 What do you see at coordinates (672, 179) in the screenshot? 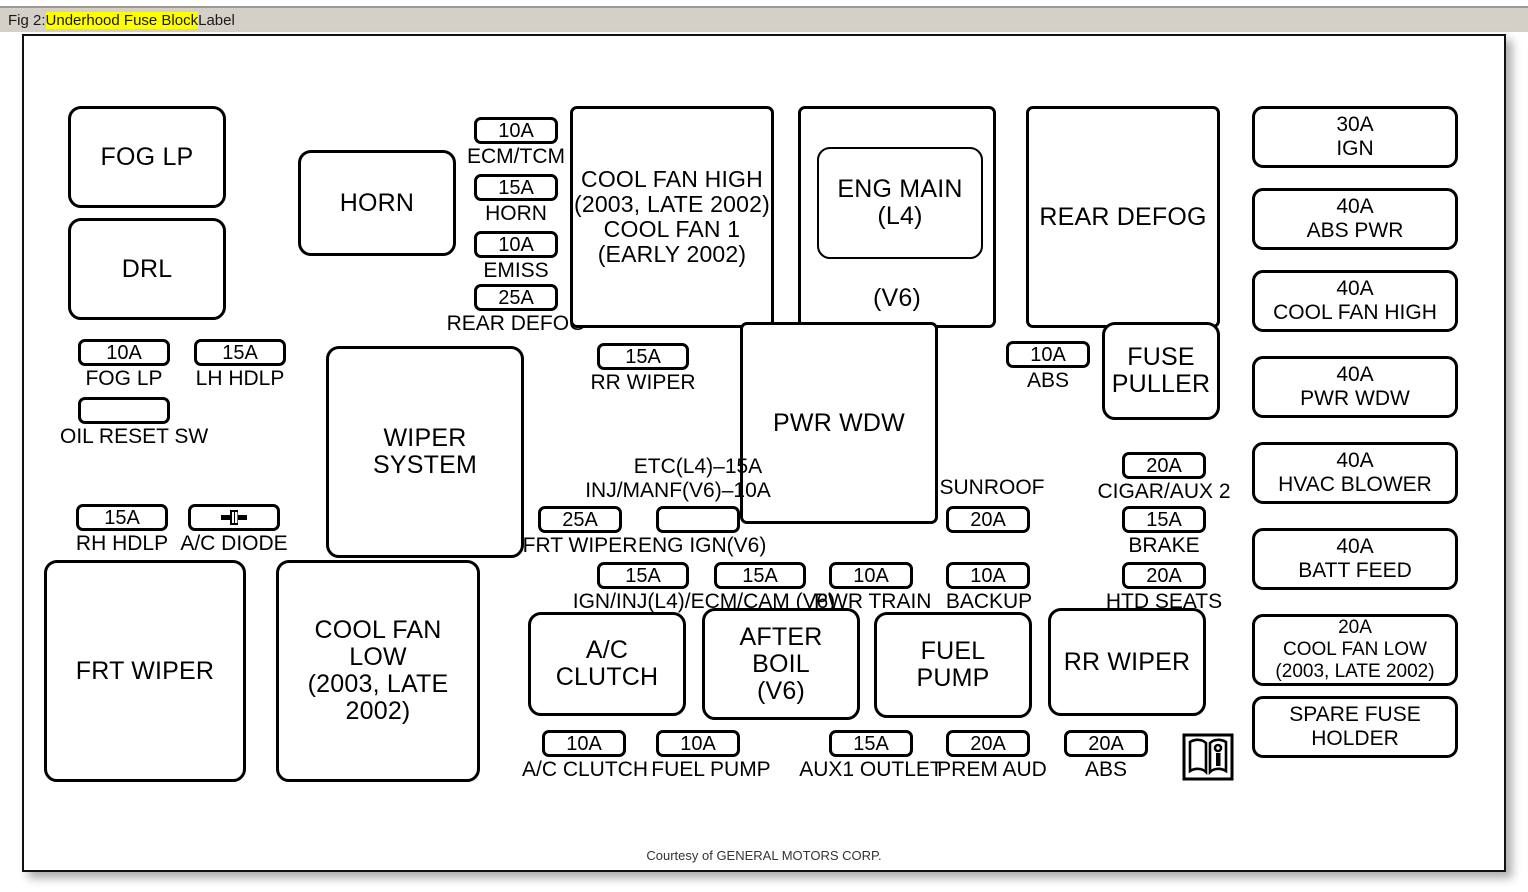
I see `relay-cool-fan-high-line1: COOL FAN HIGH` at bounding box center [672, 179].